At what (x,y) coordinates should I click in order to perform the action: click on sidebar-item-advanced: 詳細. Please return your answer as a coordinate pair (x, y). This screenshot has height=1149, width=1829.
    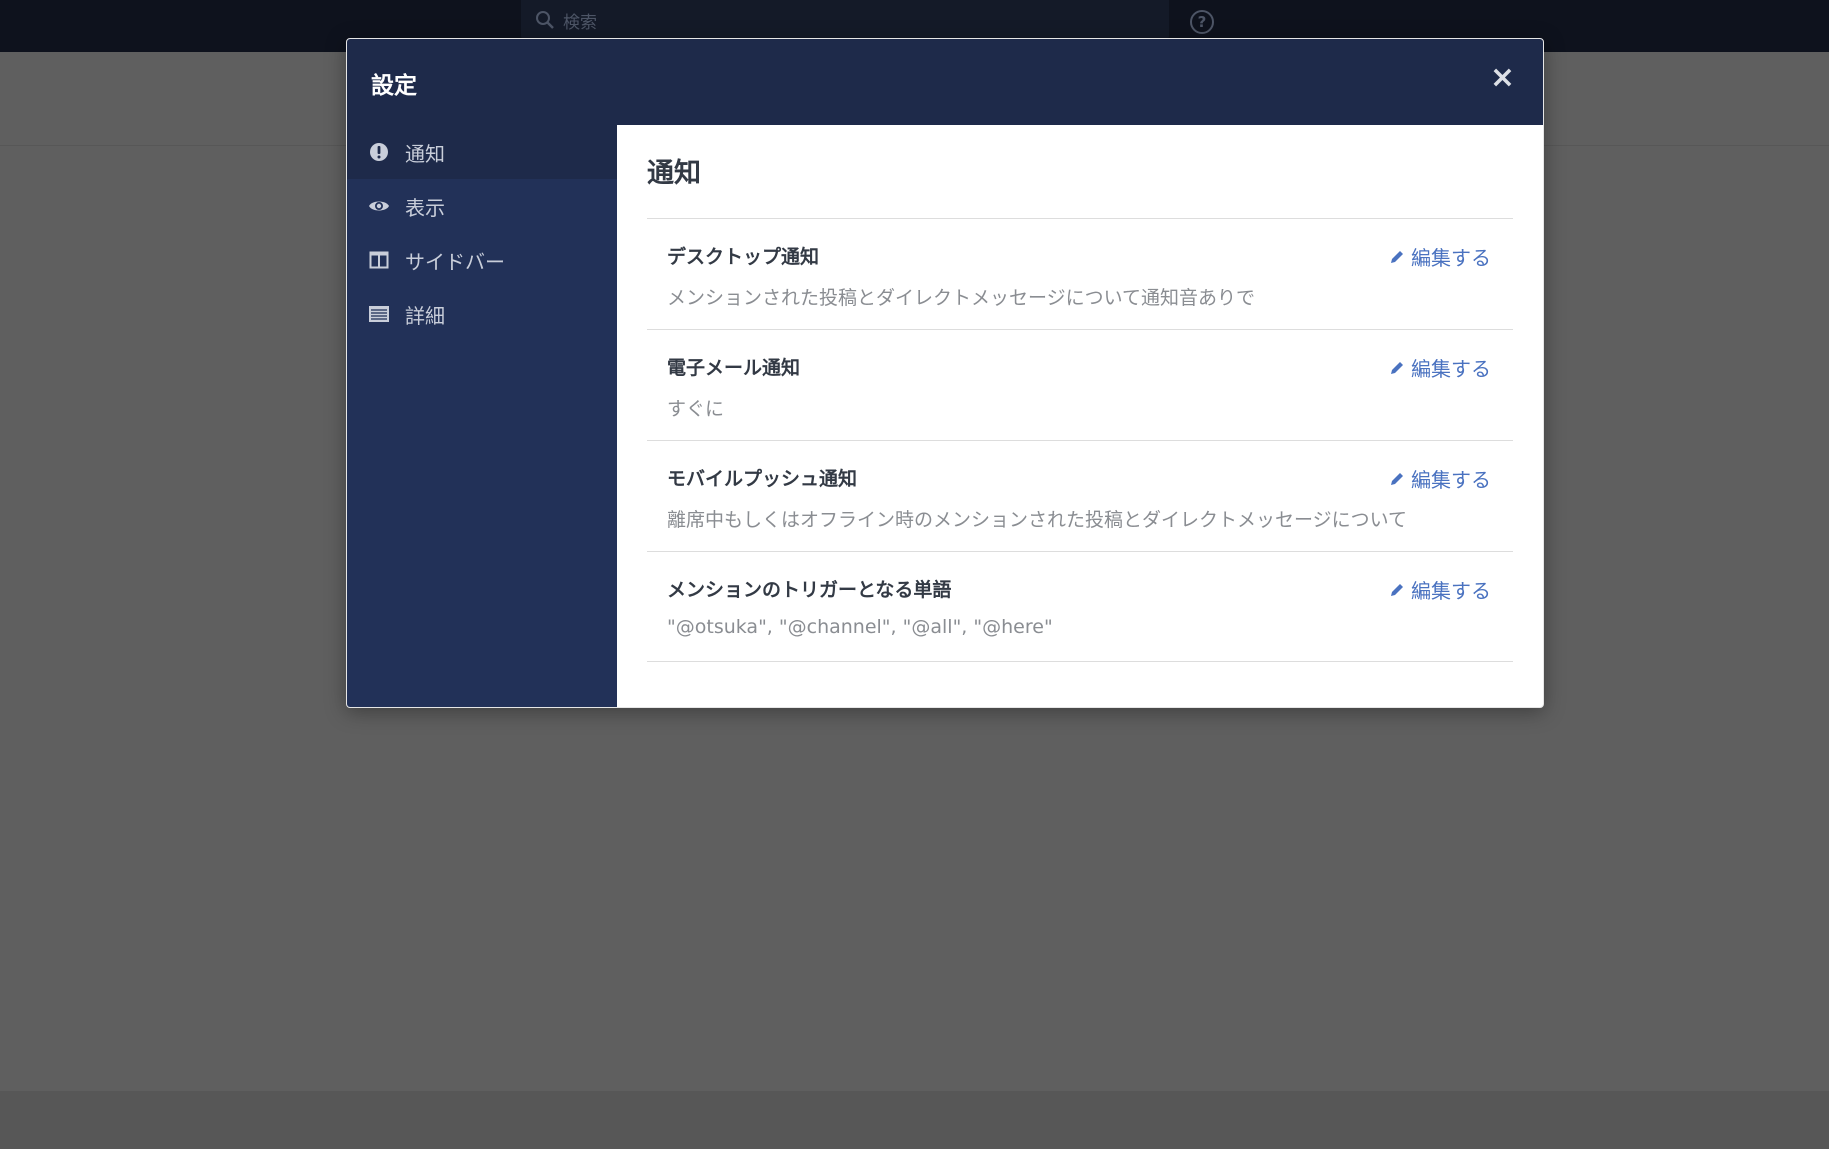
    Looking at the image, I should click on (482, 314).